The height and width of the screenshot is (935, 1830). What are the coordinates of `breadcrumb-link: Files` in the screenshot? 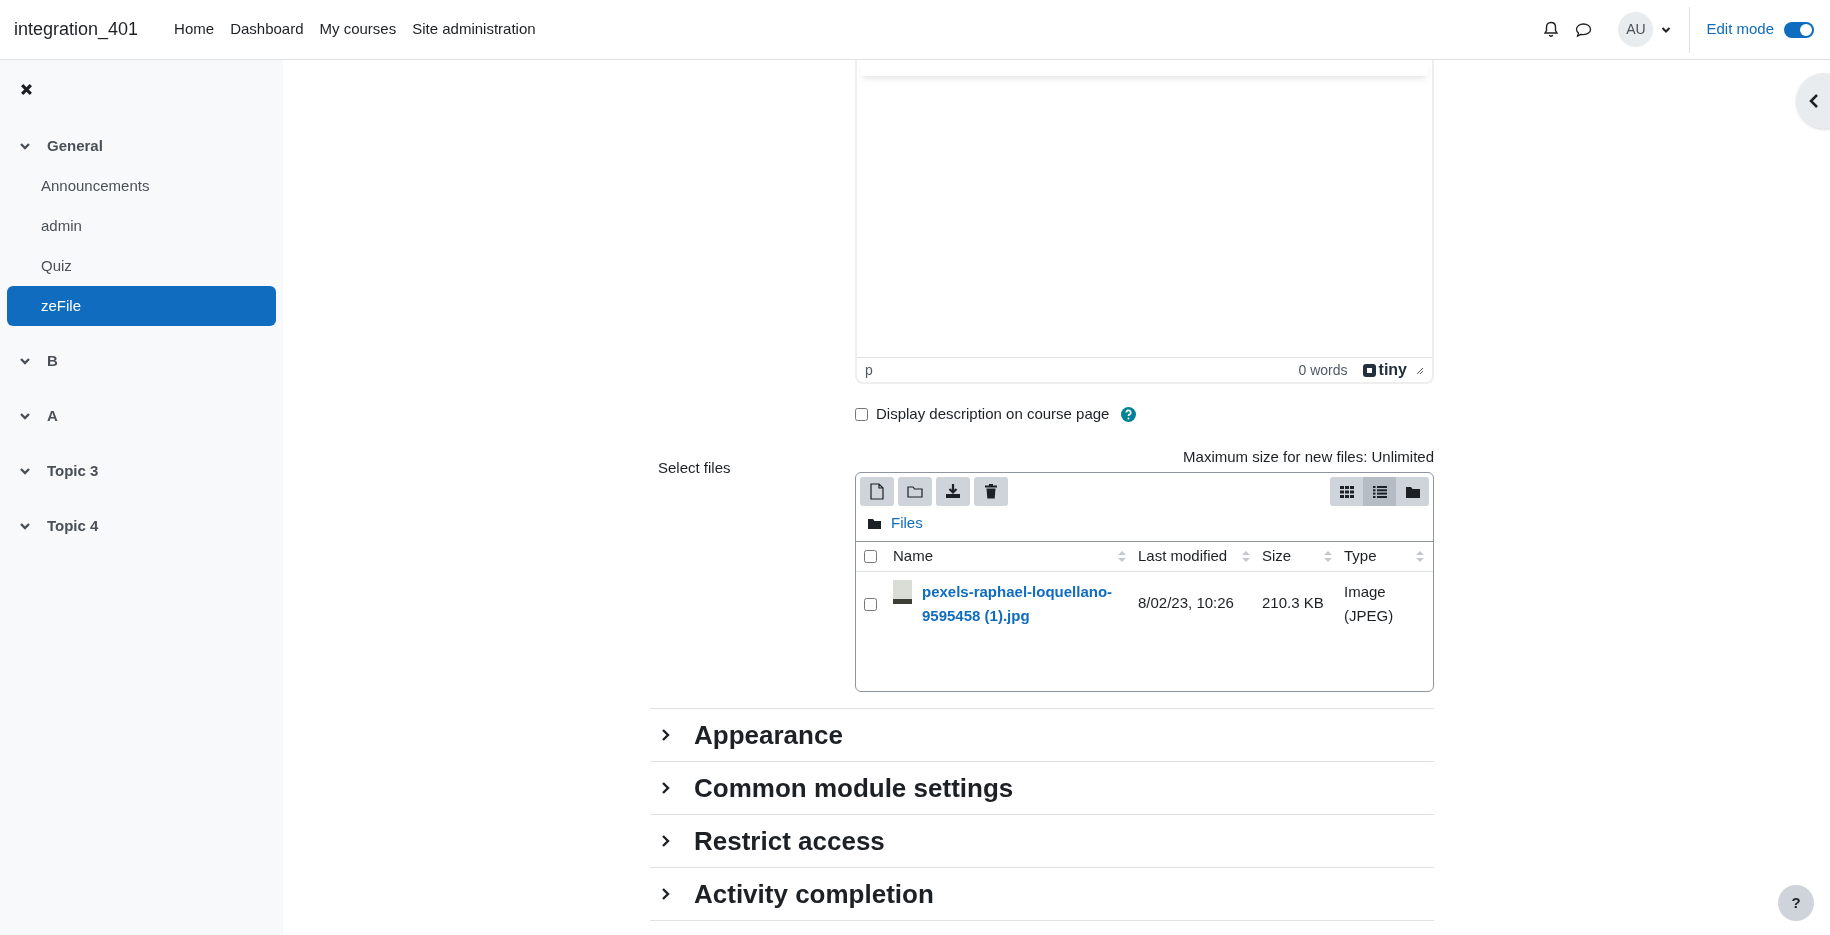 It's located at (907, 523).